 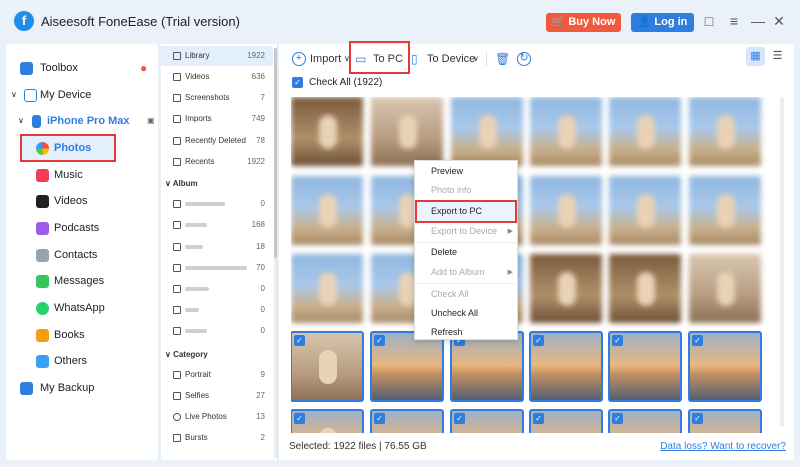 I want to click on phone-export-icon: ▯, so click(x=414, y=59).